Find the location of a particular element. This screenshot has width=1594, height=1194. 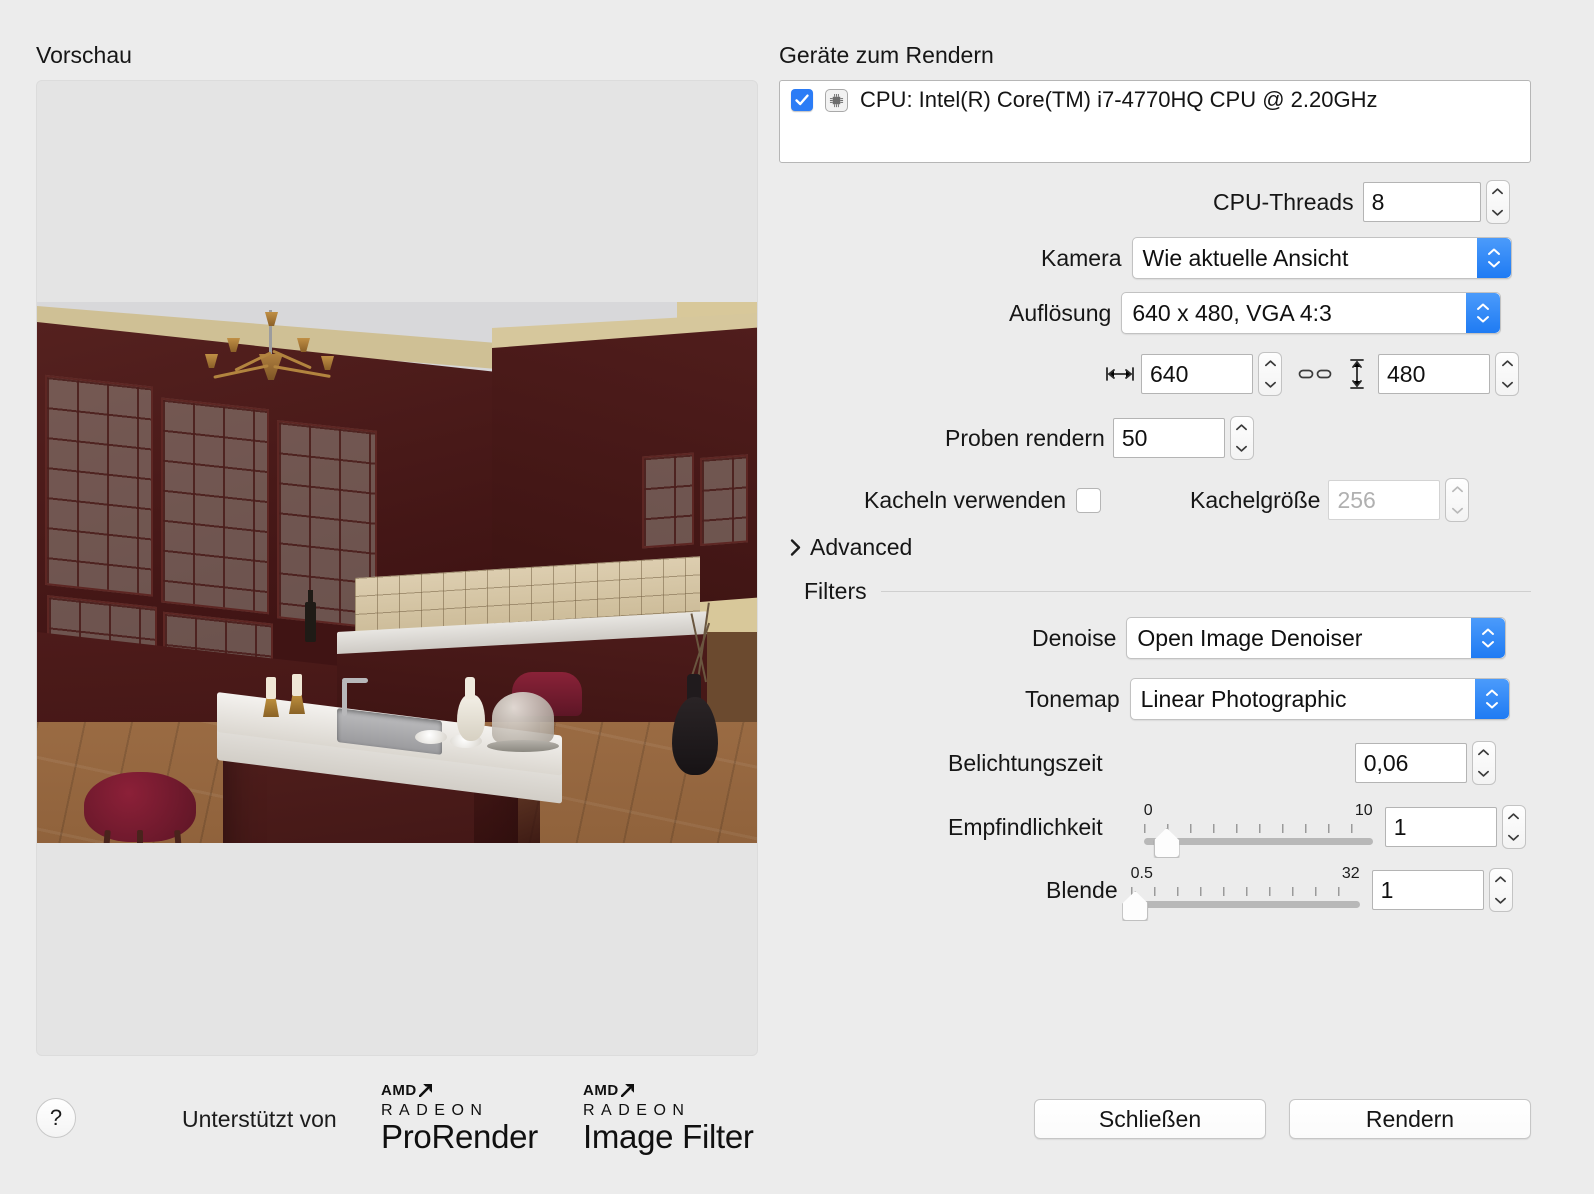

amd-prorender-logo: AMD RADEON ProRender is located at coordinates (459, 1119).